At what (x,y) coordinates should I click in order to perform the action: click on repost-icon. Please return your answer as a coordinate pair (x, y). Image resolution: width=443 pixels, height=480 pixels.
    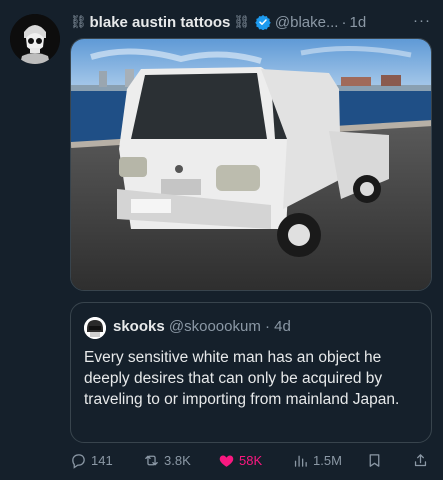
    Looking at the image, I should click on (151, 460).